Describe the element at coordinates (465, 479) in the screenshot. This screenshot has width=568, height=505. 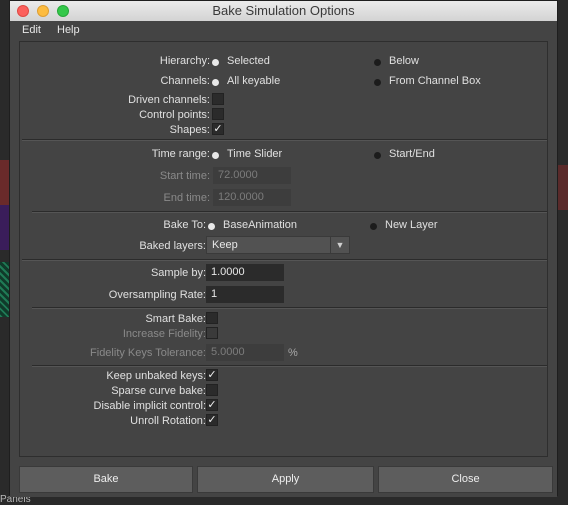
I see `close-button: Close` at that location.